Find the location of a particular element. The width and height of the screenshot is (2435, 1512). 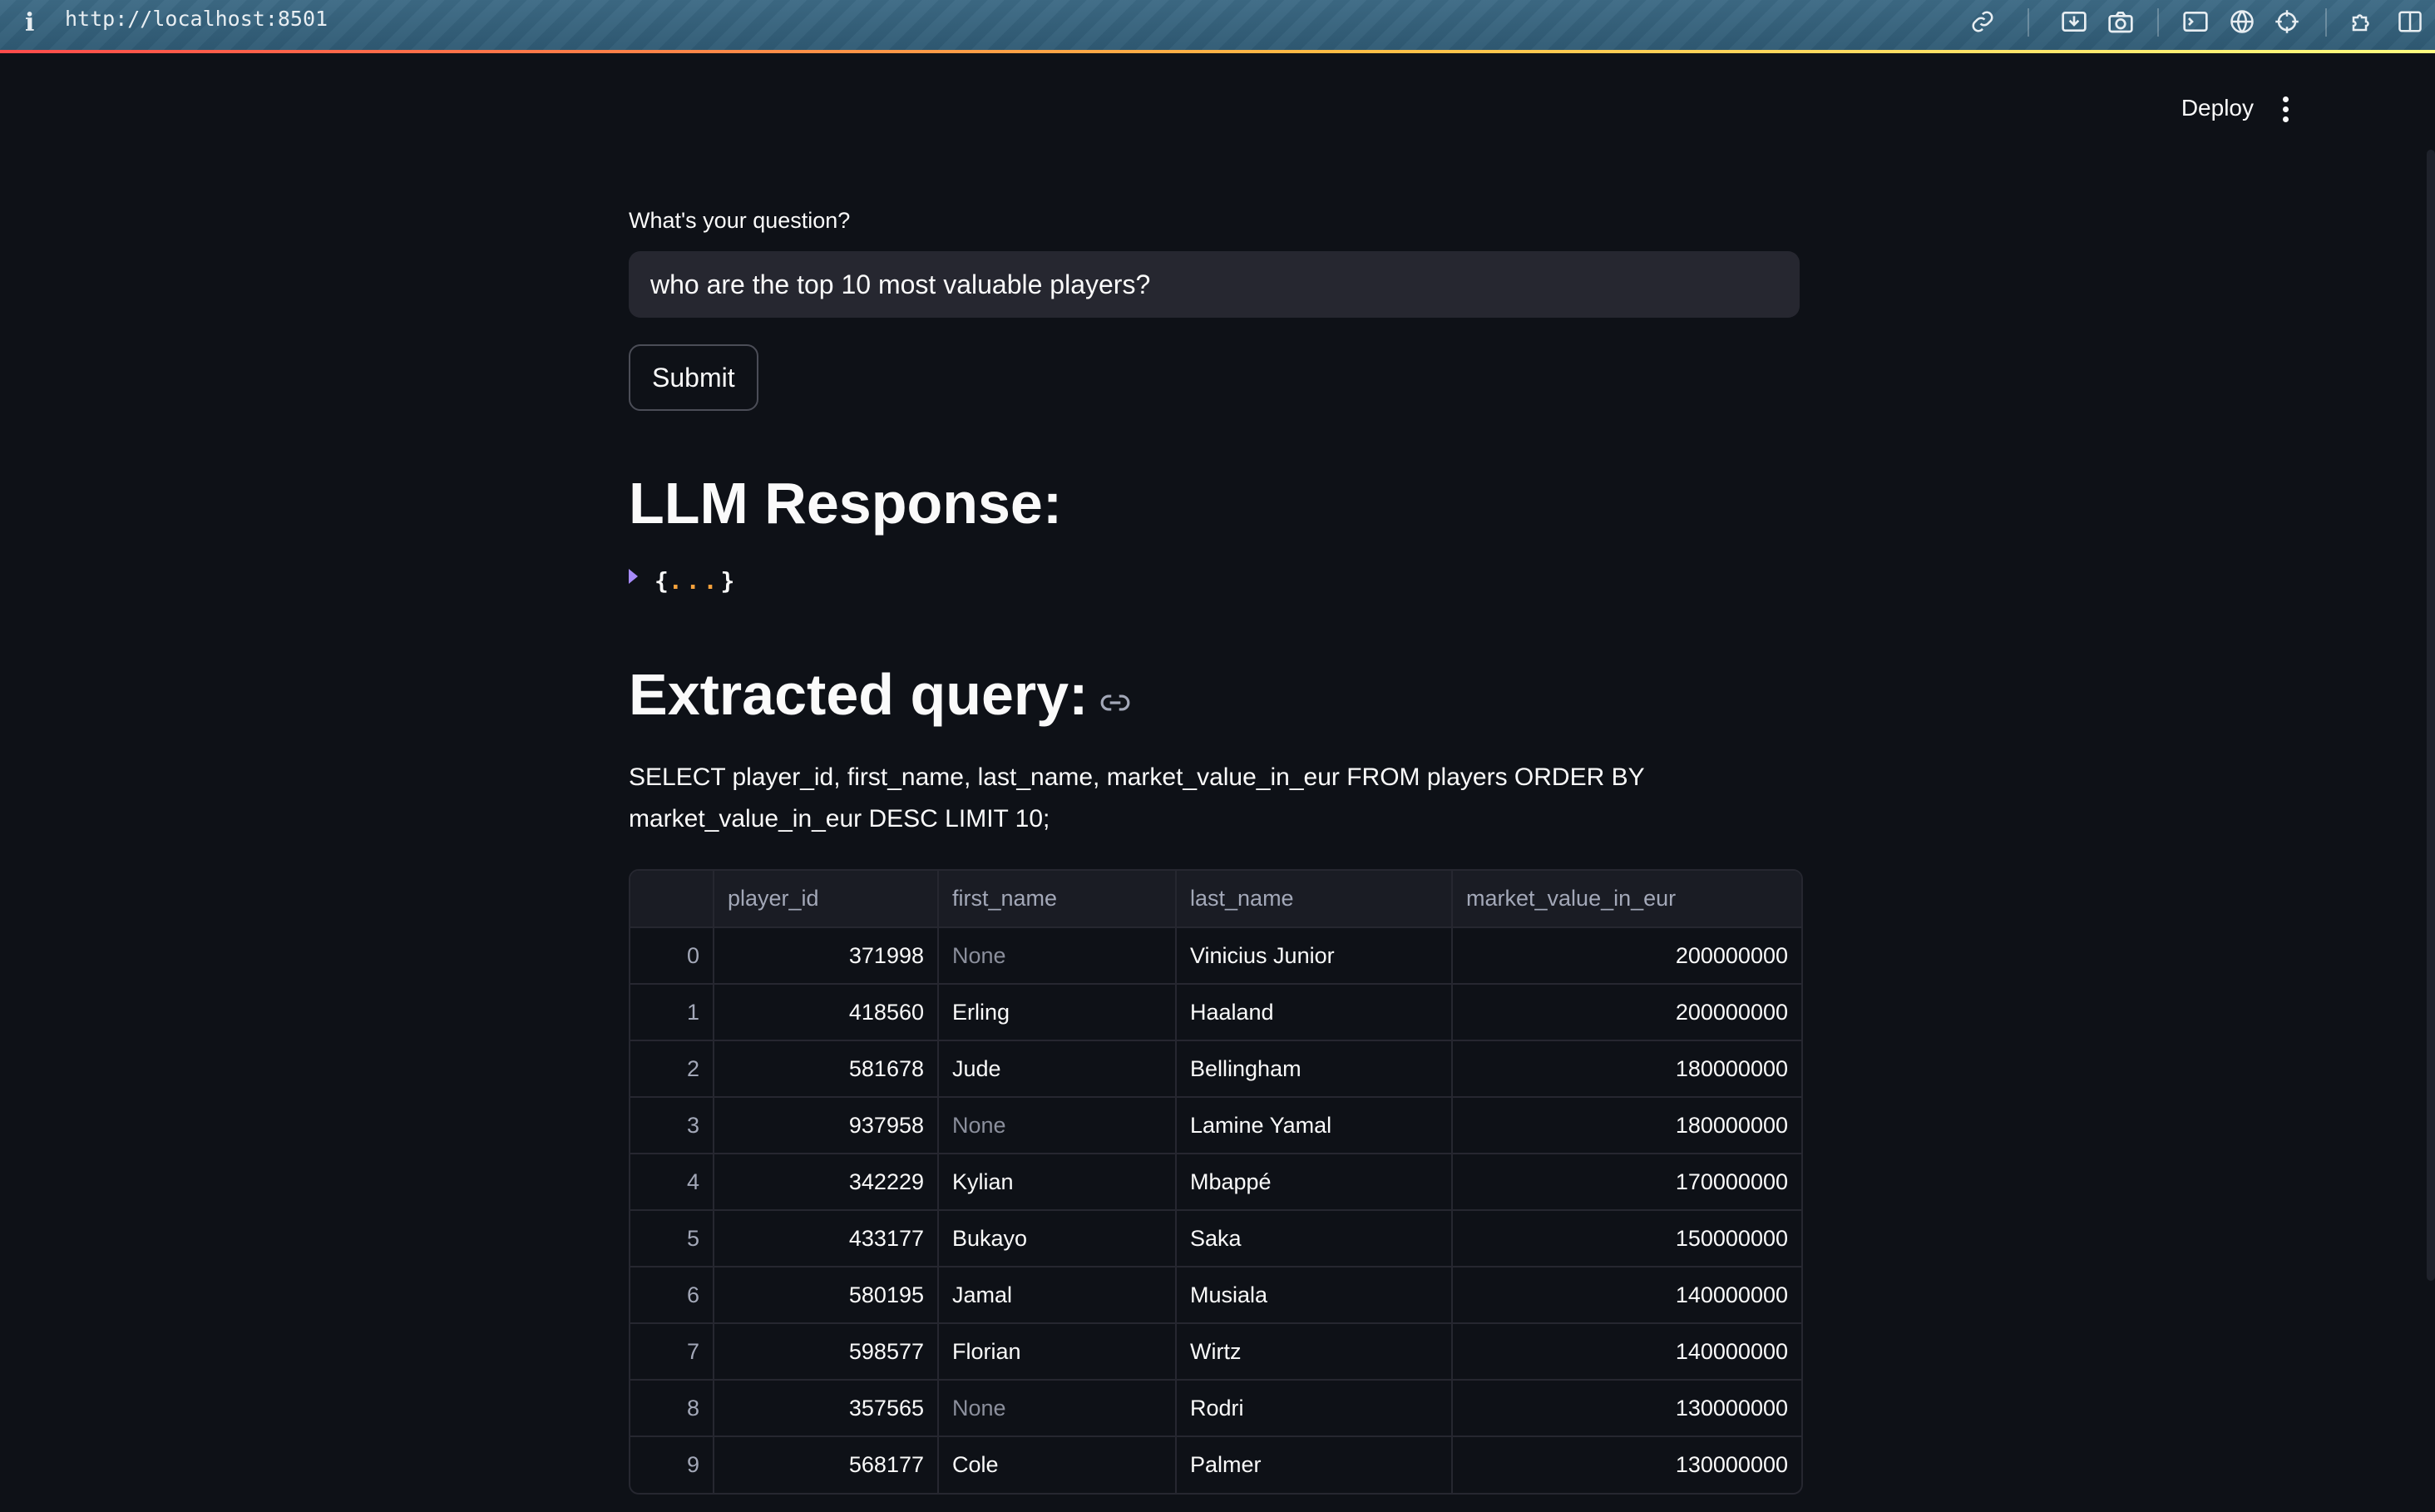

first-name-cell: Jude is located at coordinates (1057, 1069).